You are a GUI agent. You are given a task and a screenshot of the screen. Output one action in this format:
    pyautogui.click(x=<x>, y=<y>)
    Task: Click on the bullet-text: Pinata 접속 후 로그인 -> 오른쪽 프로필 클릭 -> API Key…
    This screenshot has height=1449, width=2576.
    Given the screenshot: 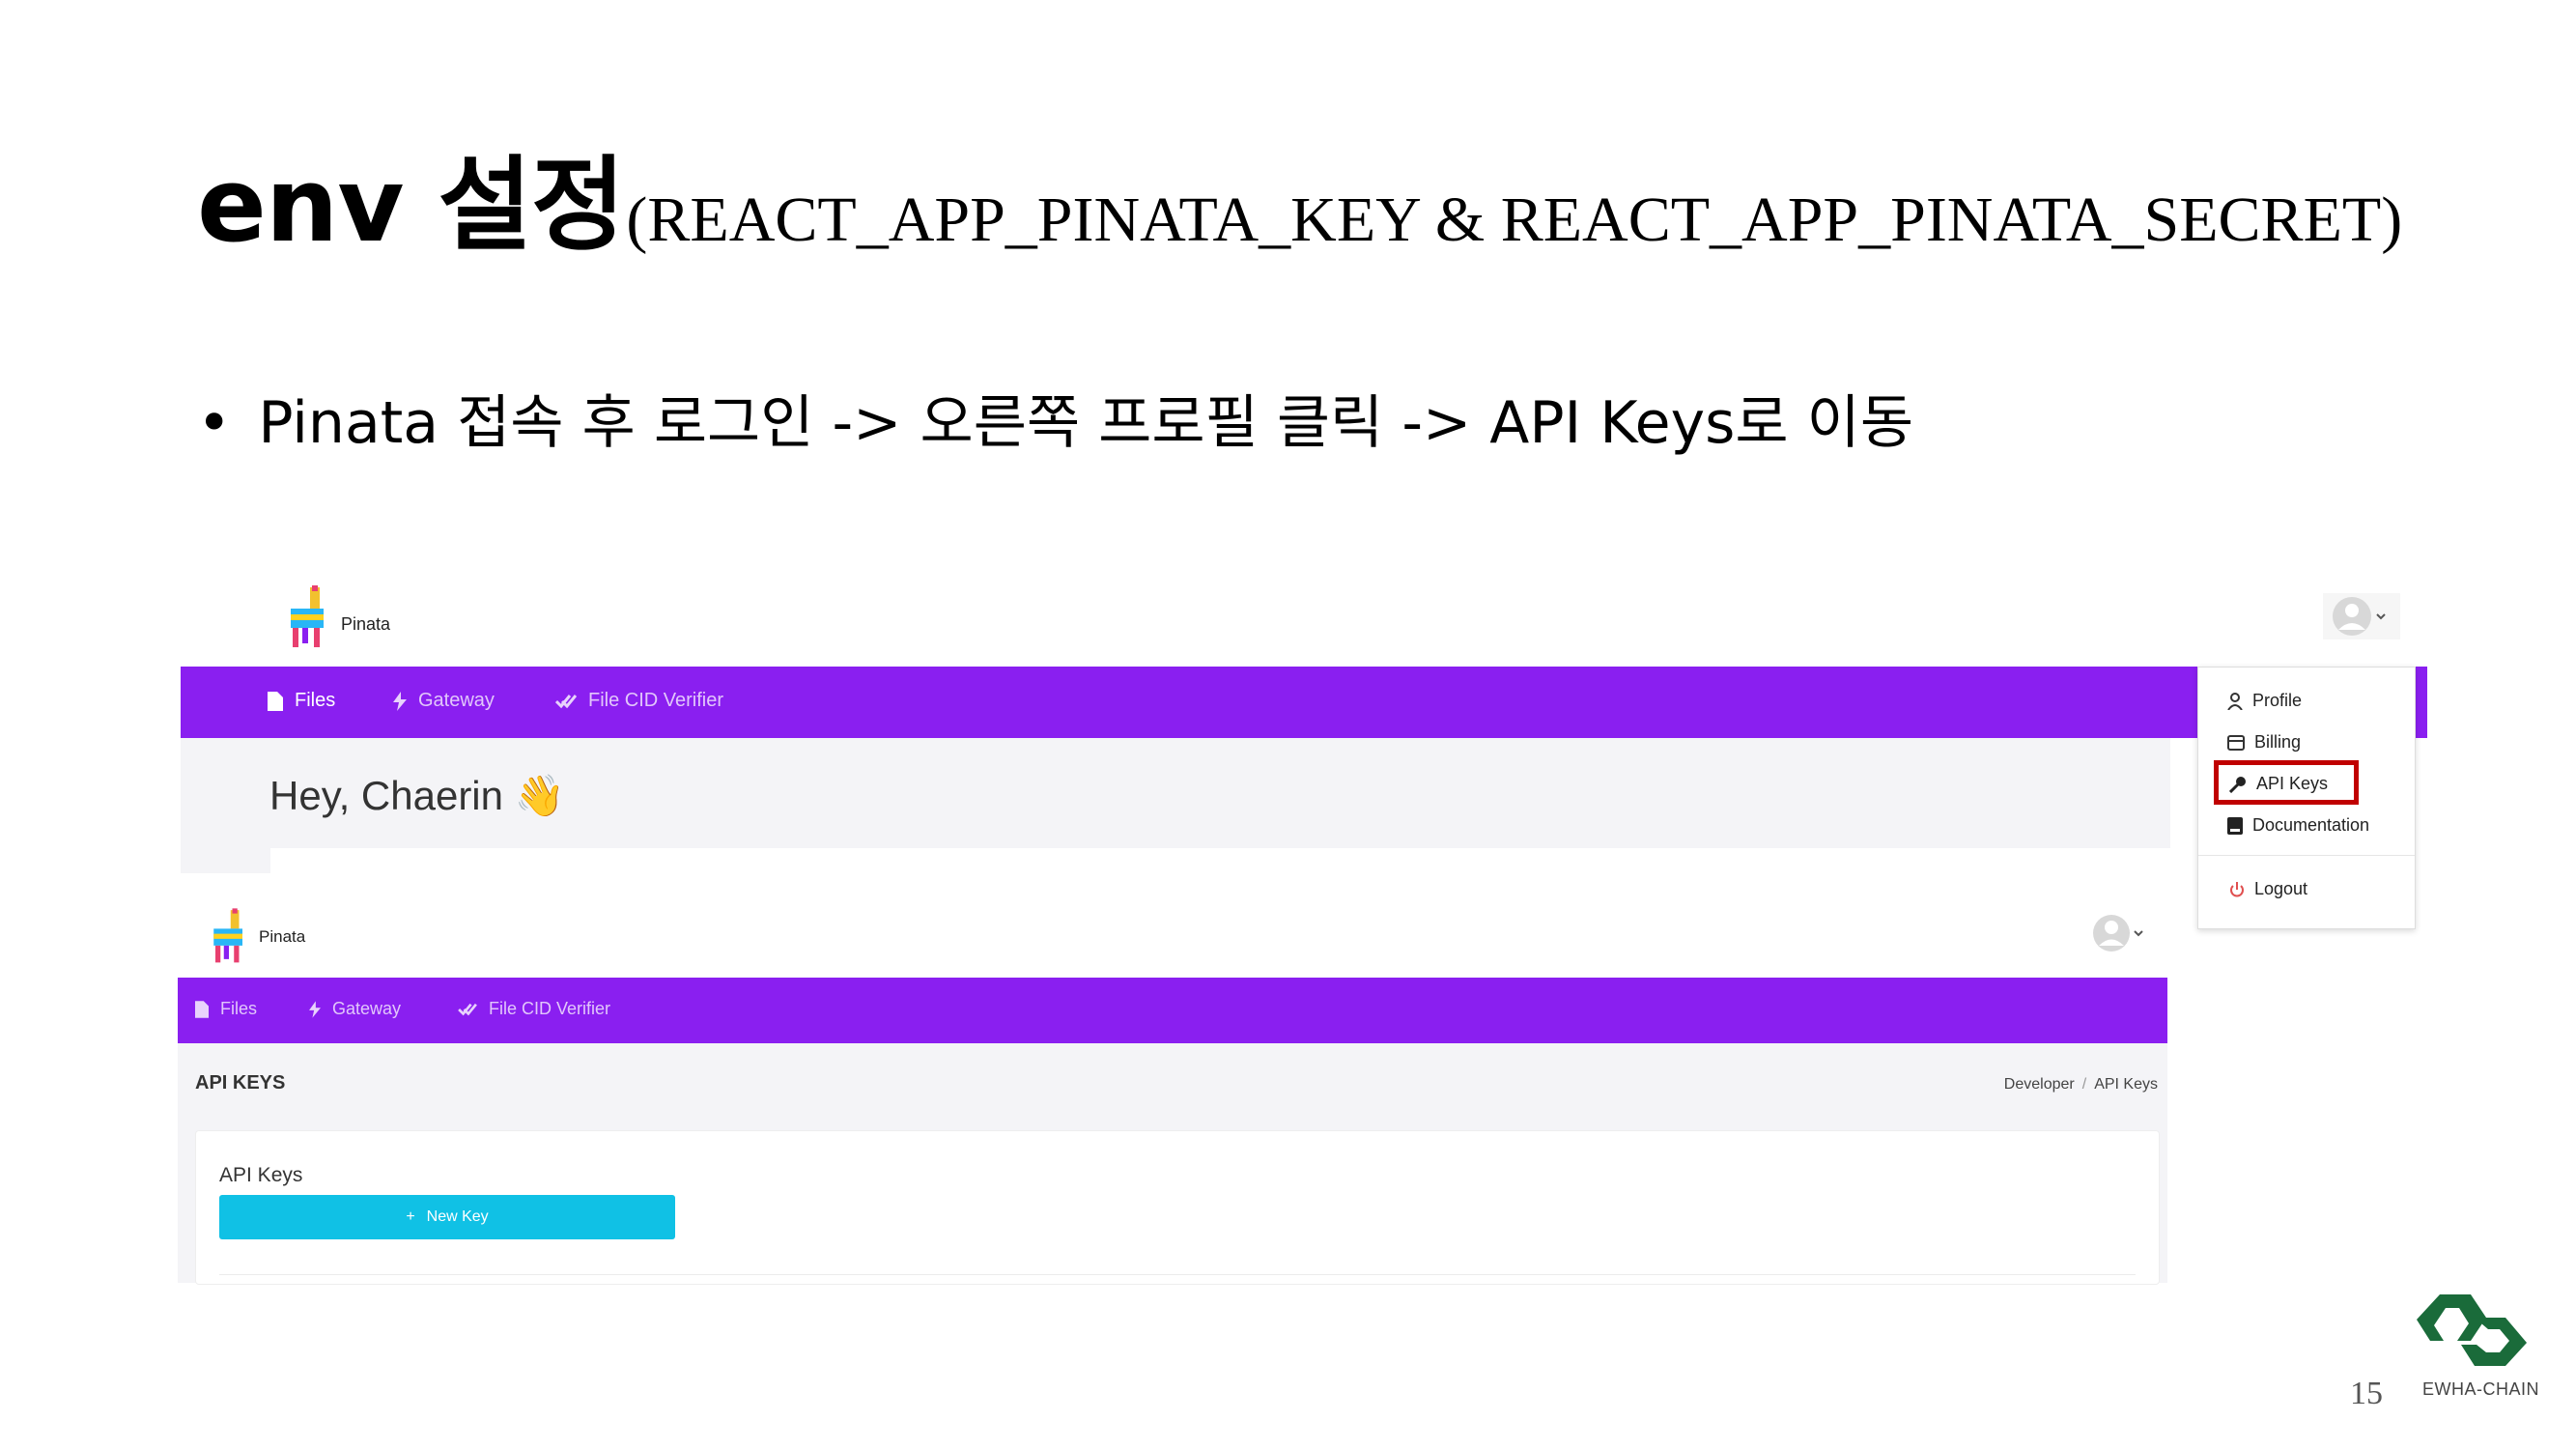 What is the action you would take?
    pyautogui.click(x=1086, y=423)
    